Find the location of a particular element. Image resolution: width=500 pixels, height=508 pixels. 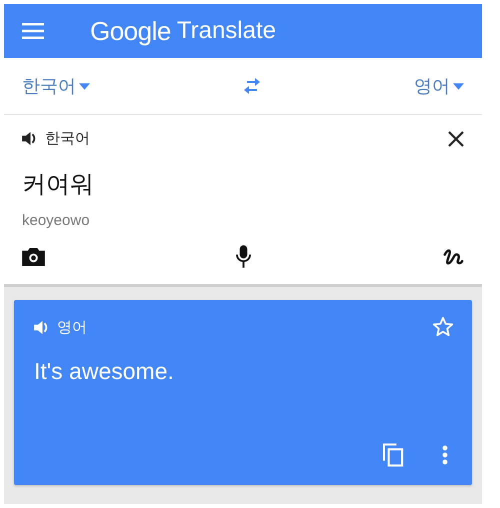

copy-icon is located at coordinates (393, 455).